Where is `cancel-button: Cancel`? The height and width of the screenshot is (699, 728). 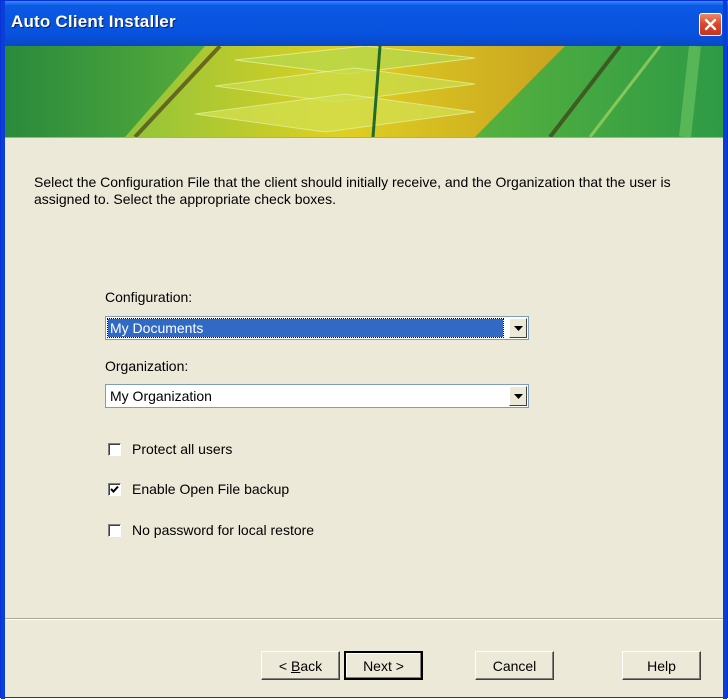
cancel-button: Cancel is located at coordinates (514, 665).